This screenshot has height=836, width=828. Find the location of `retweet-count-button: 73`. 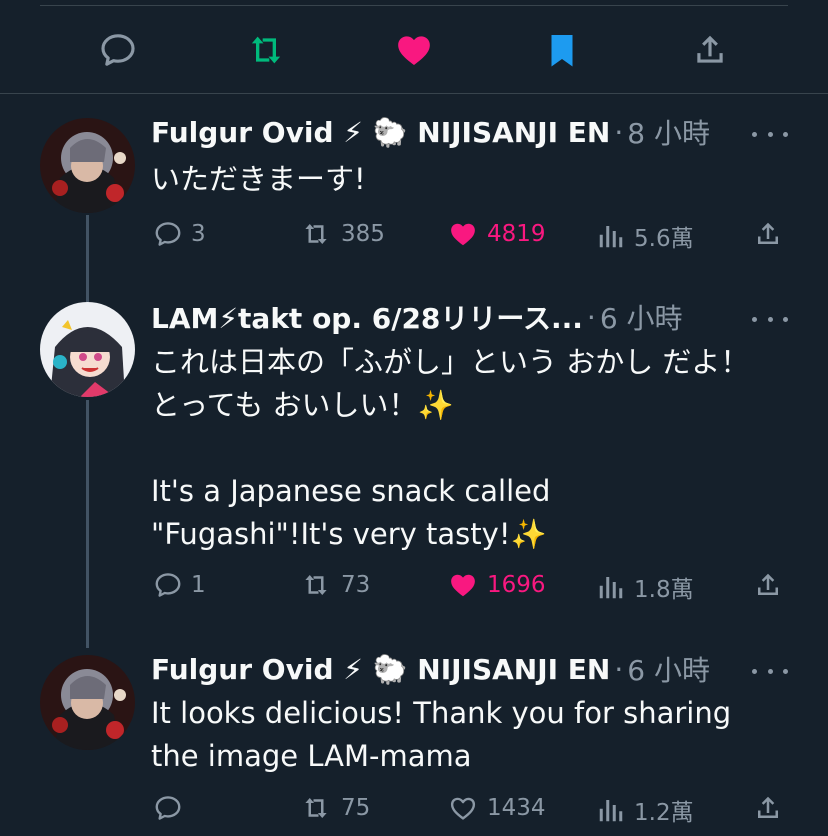

retweet-count-button: 73 is located at coordinates (334, 585).